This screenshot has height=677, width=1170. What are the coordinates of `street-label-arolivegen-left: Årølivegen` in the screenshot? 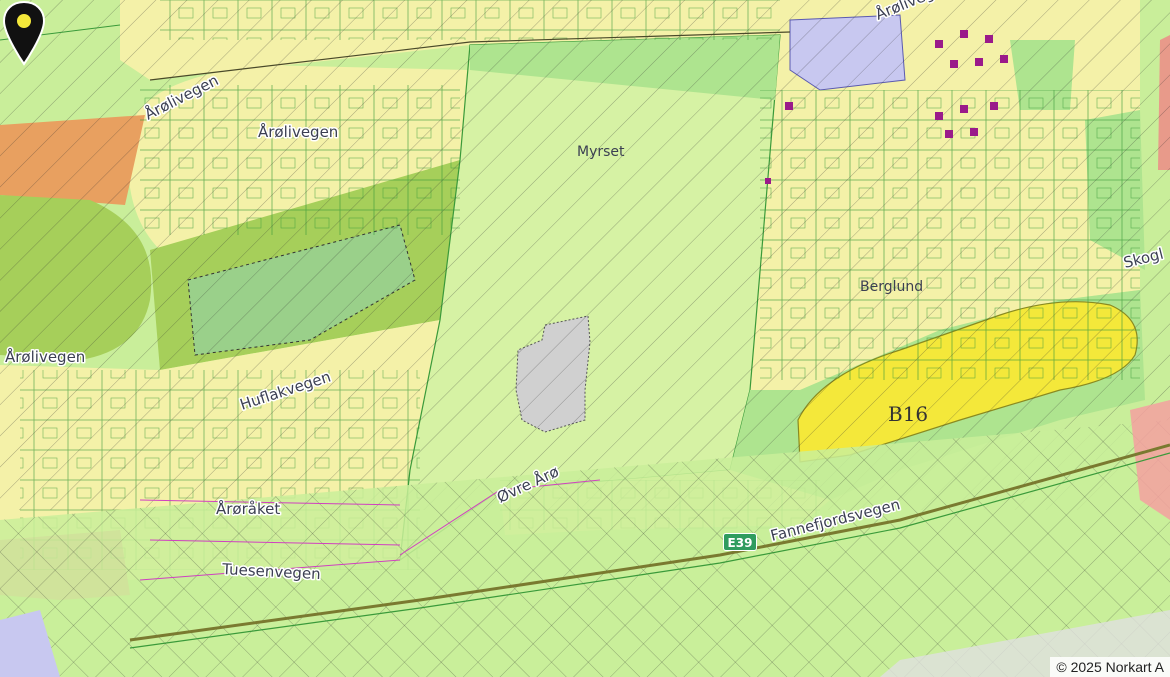 It's located at (45, 356).